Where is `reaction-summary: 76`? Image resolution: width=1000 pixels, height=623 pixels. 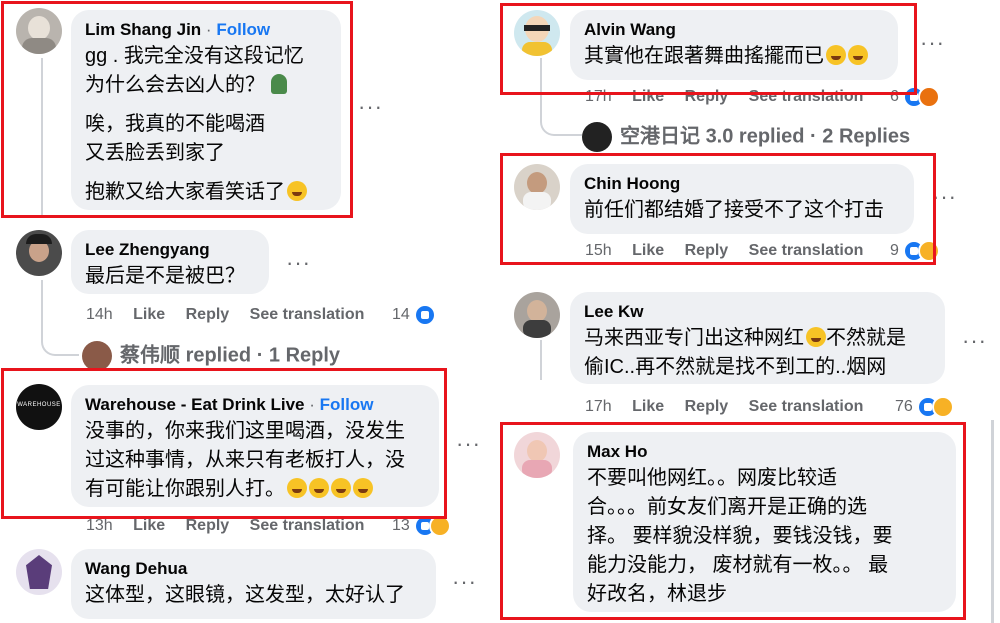 reaction-summary: 76 is located at coordinates (925, 407).